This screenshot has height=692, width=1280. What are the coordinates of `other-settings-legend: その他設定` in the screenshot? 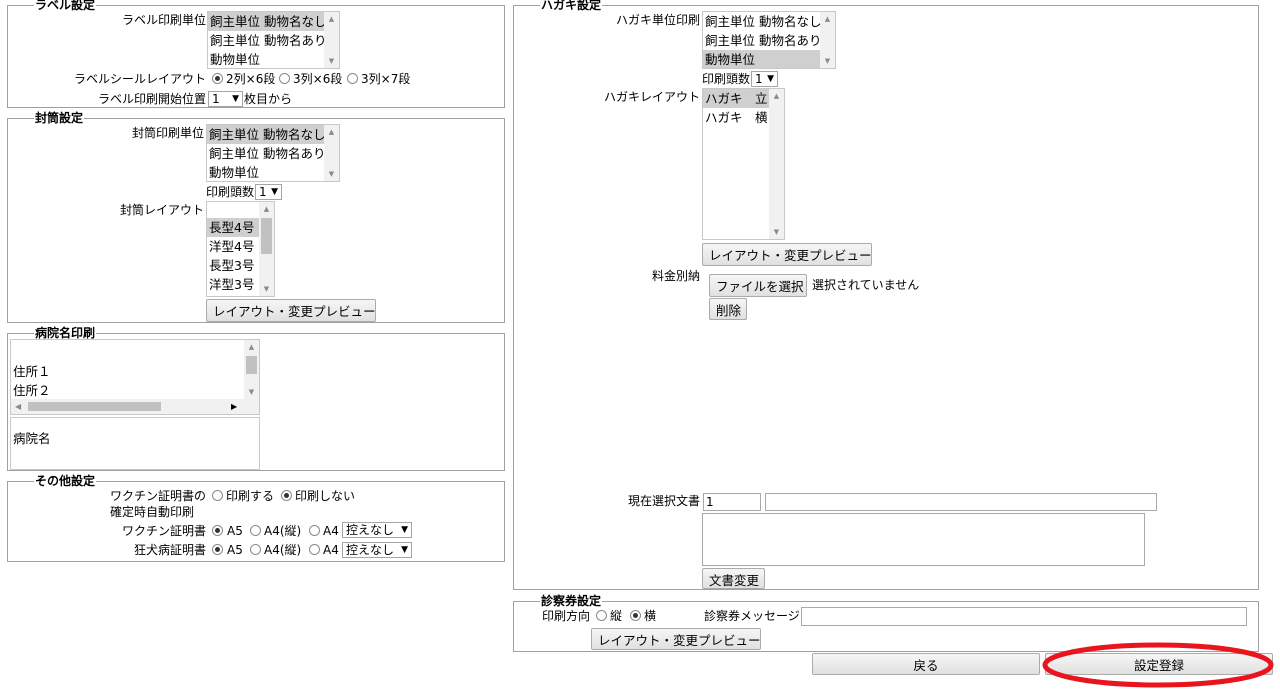 It's located at (65, 481).